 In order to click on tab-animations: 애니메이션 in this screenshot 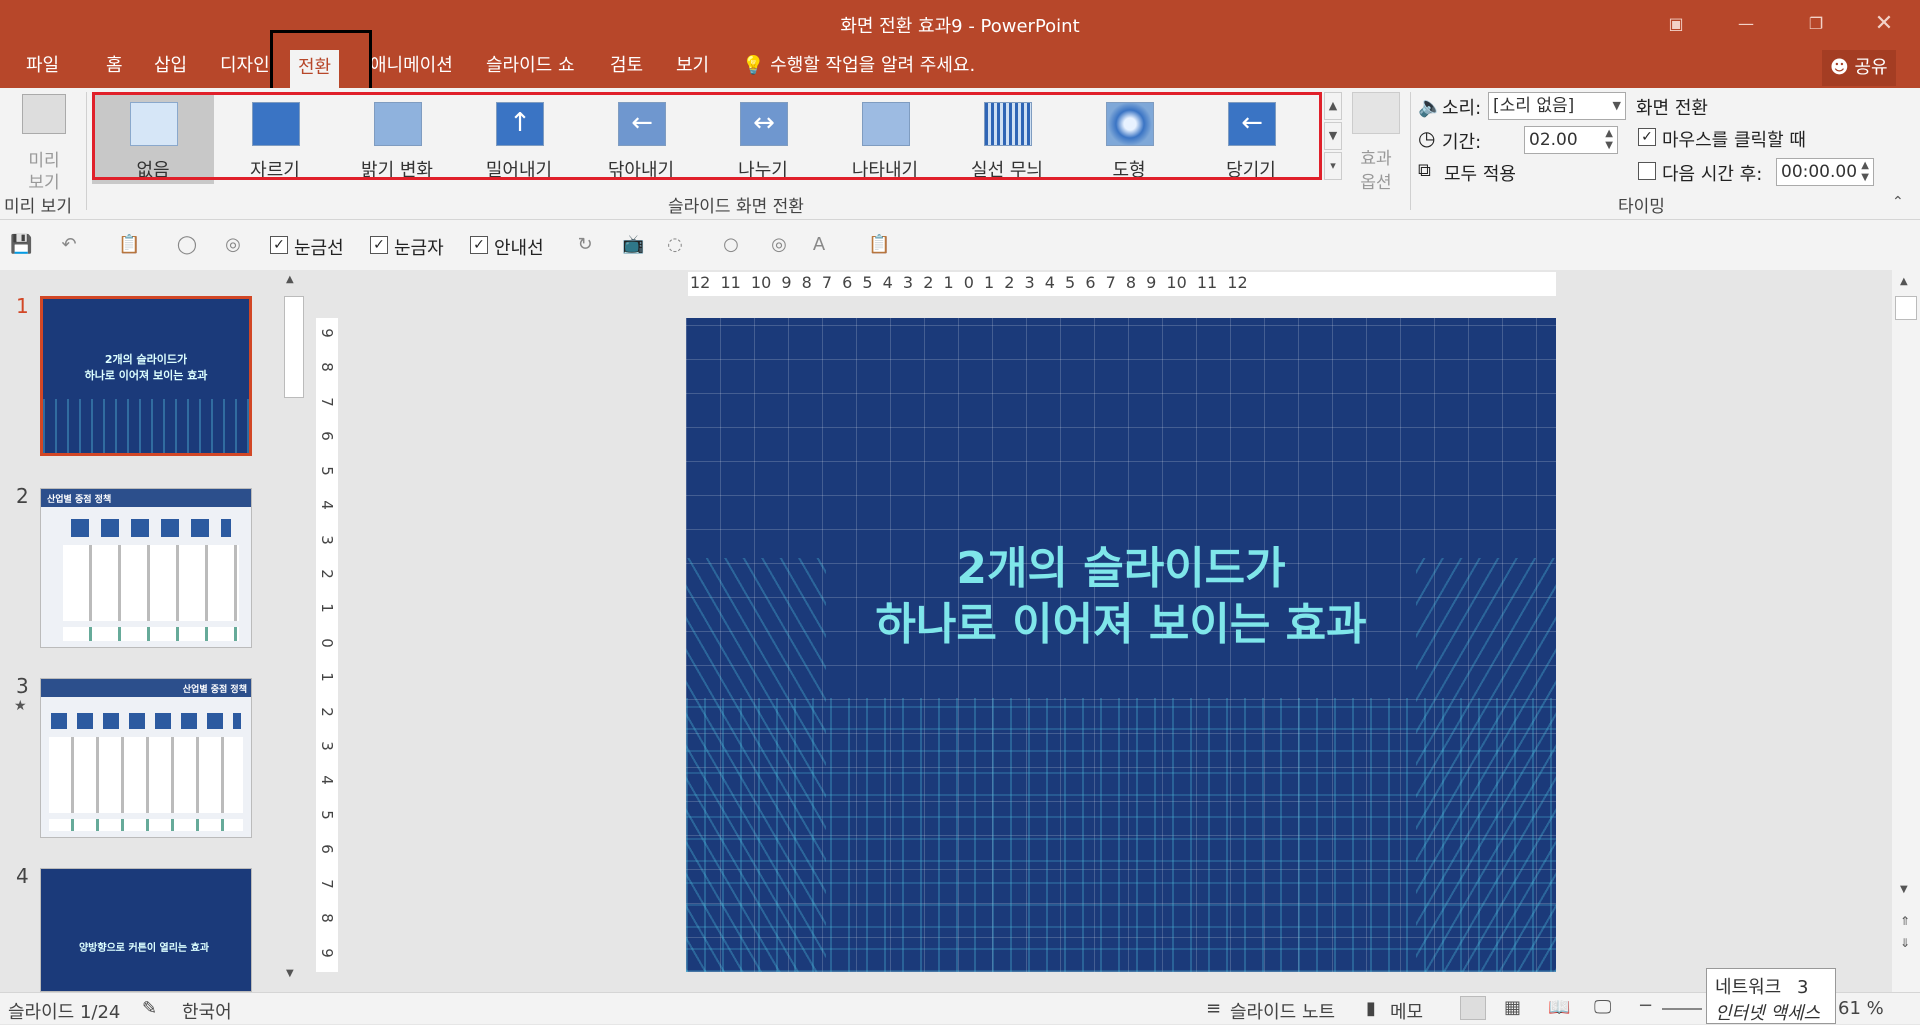, I will do `click(411, 68)`.